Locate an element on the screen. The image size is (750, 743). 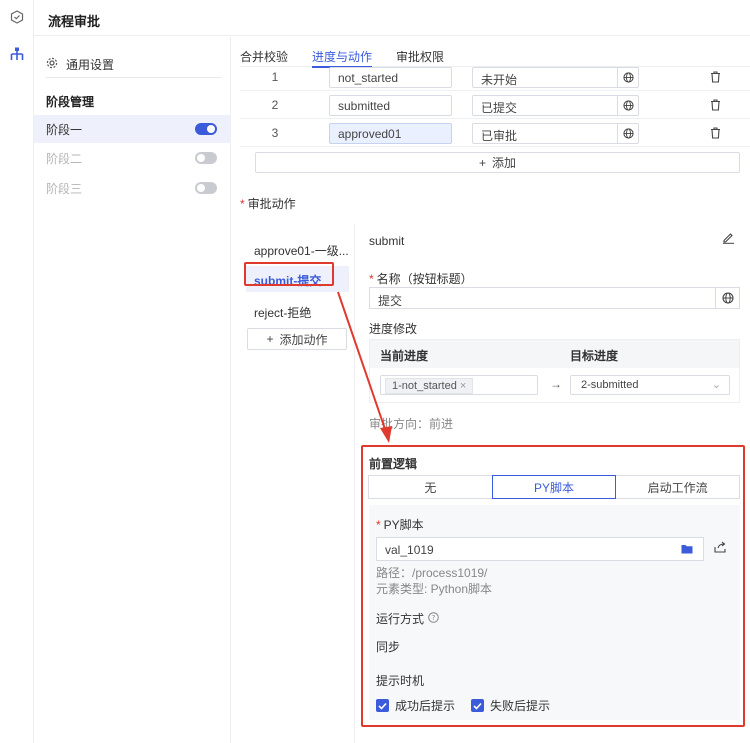
row-number: 3 is located at coordinates (275, 133).